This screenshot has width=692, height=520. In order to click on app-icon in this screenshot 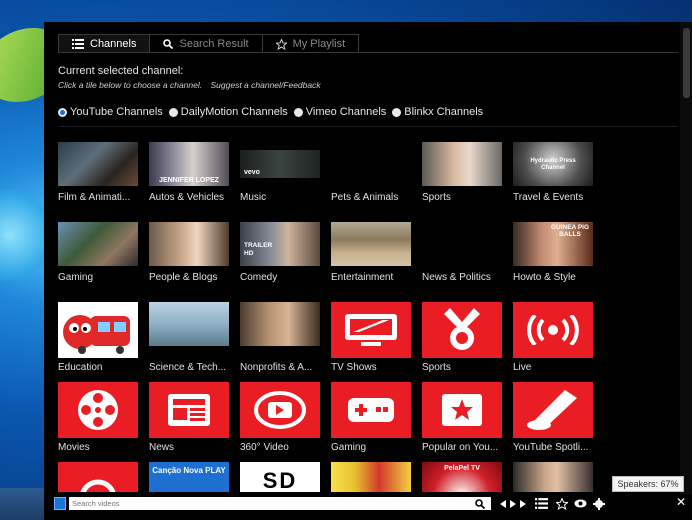, I will do `click(60, 503)`.